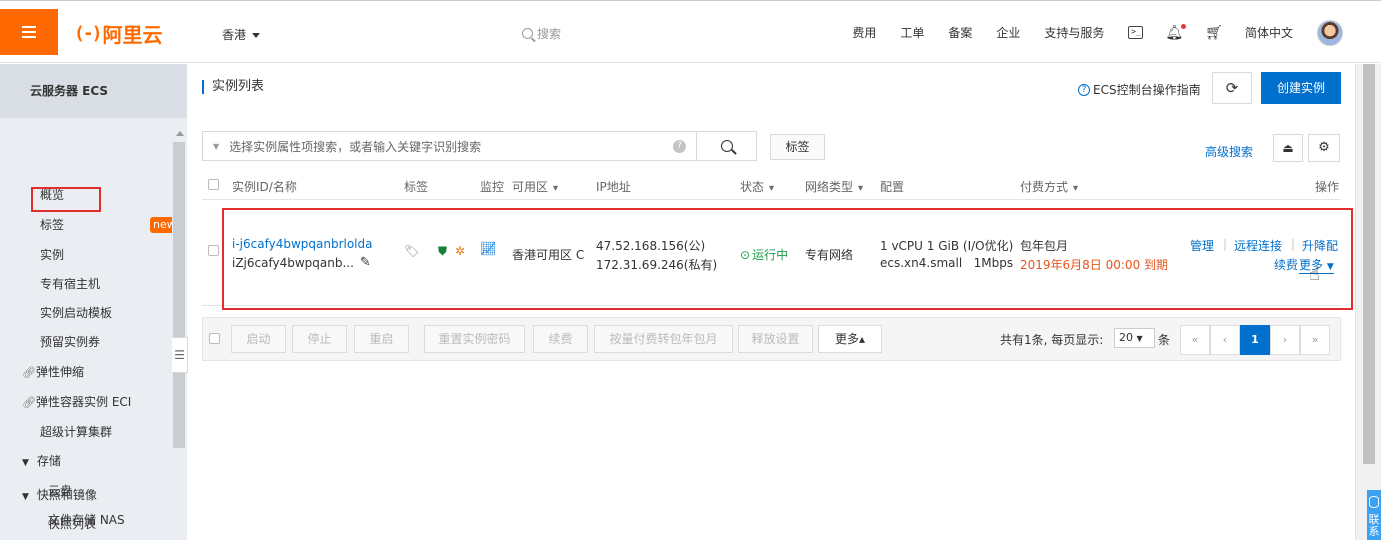 Image resolution: width=1381 pixels, height=540 pixels. Describe the element at coordinates (1147, 90) in the screenshot. I see `console-guide-label: ECS控制台操作指南` at that location.